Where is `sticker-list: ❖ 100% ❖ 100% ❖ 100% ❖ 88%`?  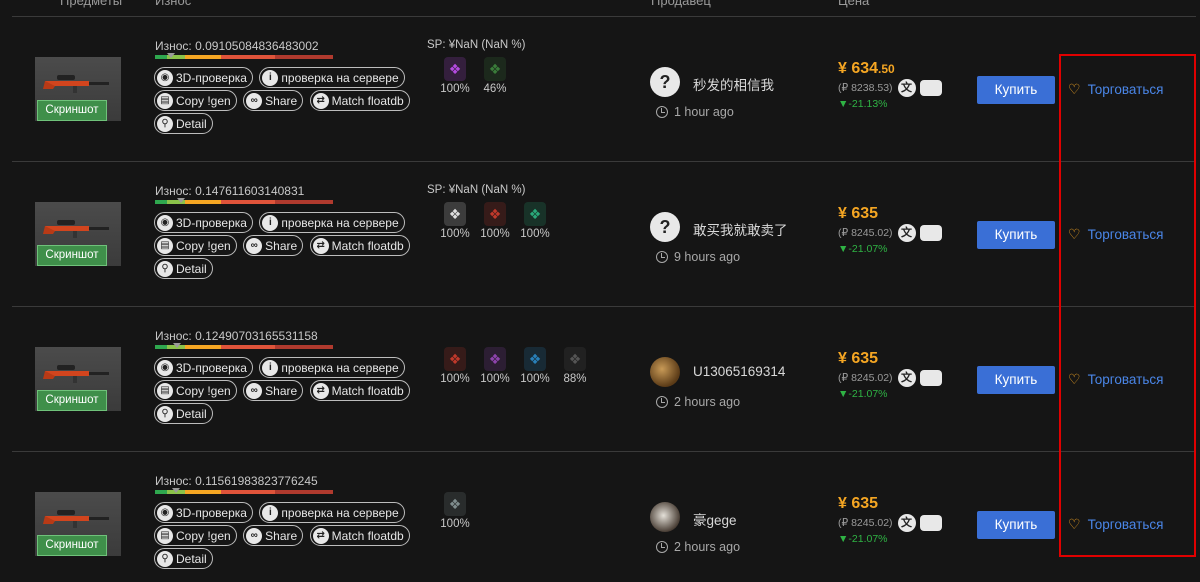 sticker-list: ❖ 100% ❖ 100% ❖ 100% ❖ 88% is located at coordinates (515, 366).